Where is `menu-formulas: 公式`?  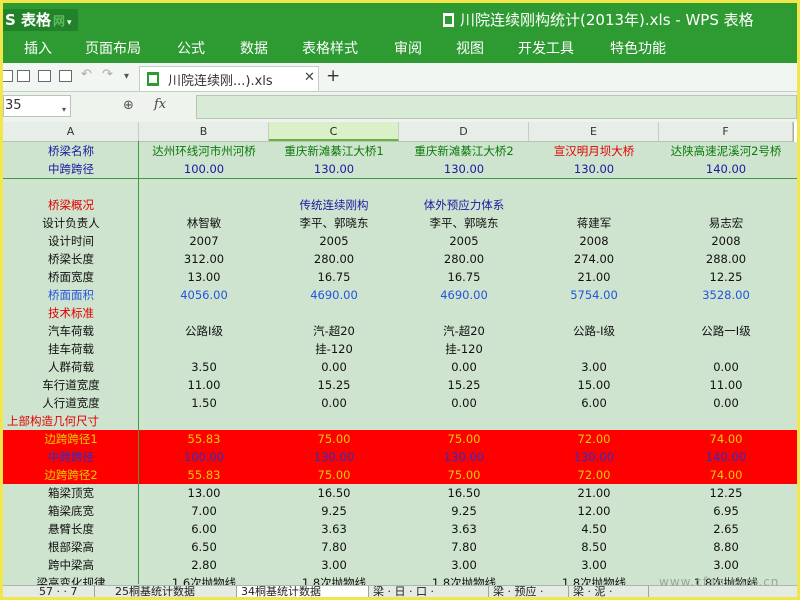
menu-formulas: 公式 is located at coordinates (191, 49).